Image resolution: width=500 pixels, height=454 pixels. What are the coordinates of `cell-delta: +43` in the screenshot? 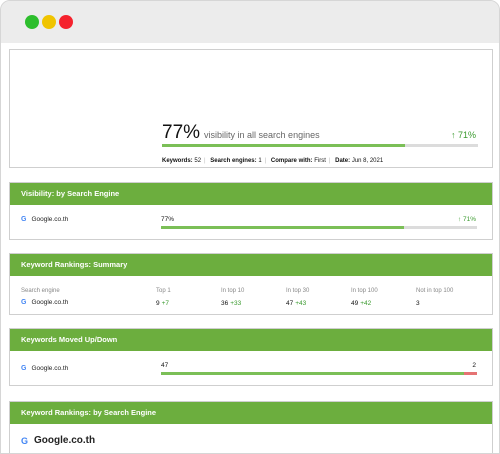 It's located at (301, 303).